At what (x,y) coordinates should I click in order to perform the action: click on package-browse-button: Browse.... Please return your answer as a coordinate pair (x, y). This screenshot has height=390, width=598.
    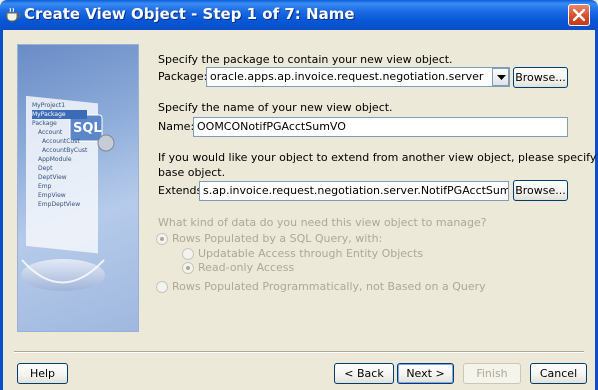
    Looking at the image, I should click on (540, 77).